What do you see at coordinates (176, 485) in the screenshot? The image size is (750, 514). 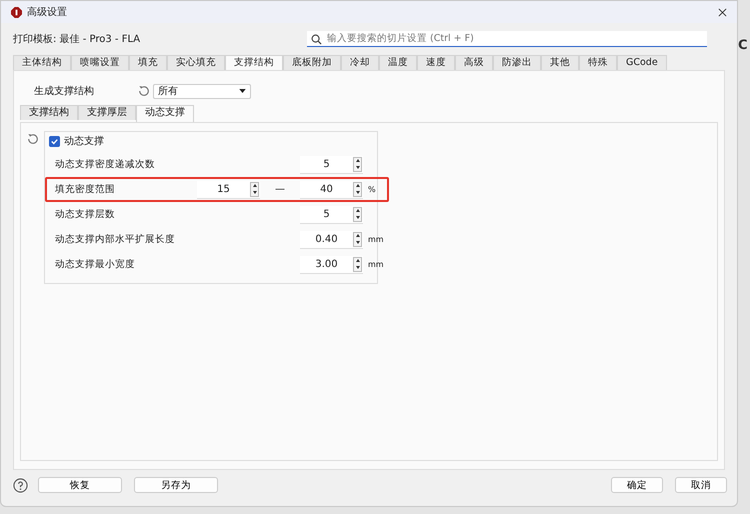 I see `footer-button: 另存为` at bounding box center [176, 485].